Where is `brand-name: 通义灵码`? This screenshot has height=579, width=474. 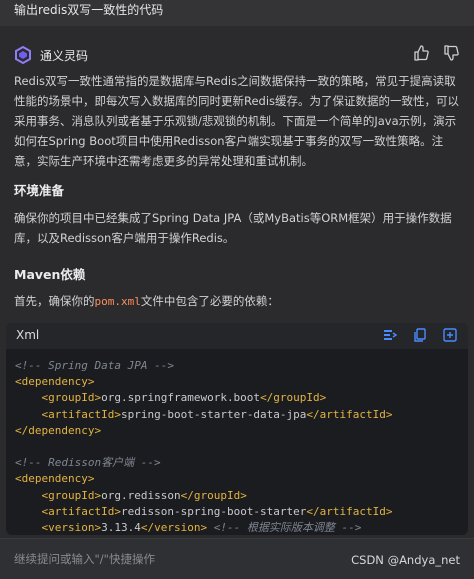 brand-name: 通义灵码 is located at coordinates (64, 56).